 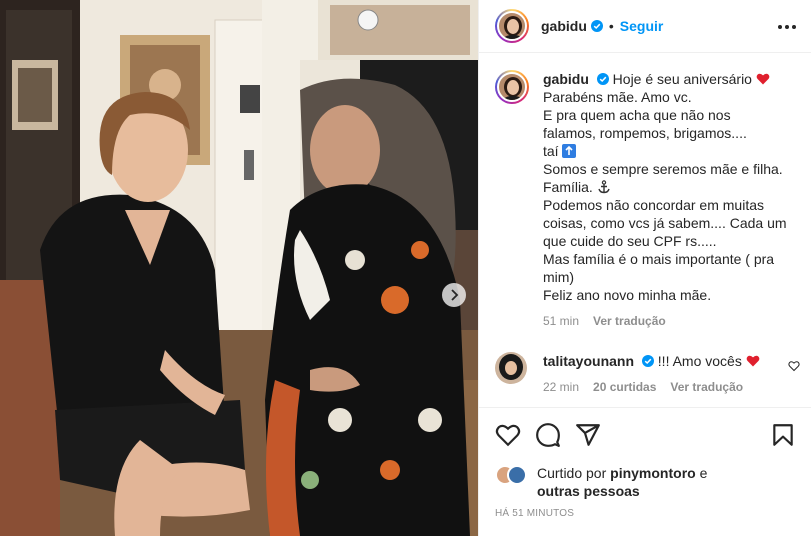 What do you see at coordinates (622, 491) in the screenshot?
I see `liked-by-others: outras pessoas` at bounding box center [622, 491].